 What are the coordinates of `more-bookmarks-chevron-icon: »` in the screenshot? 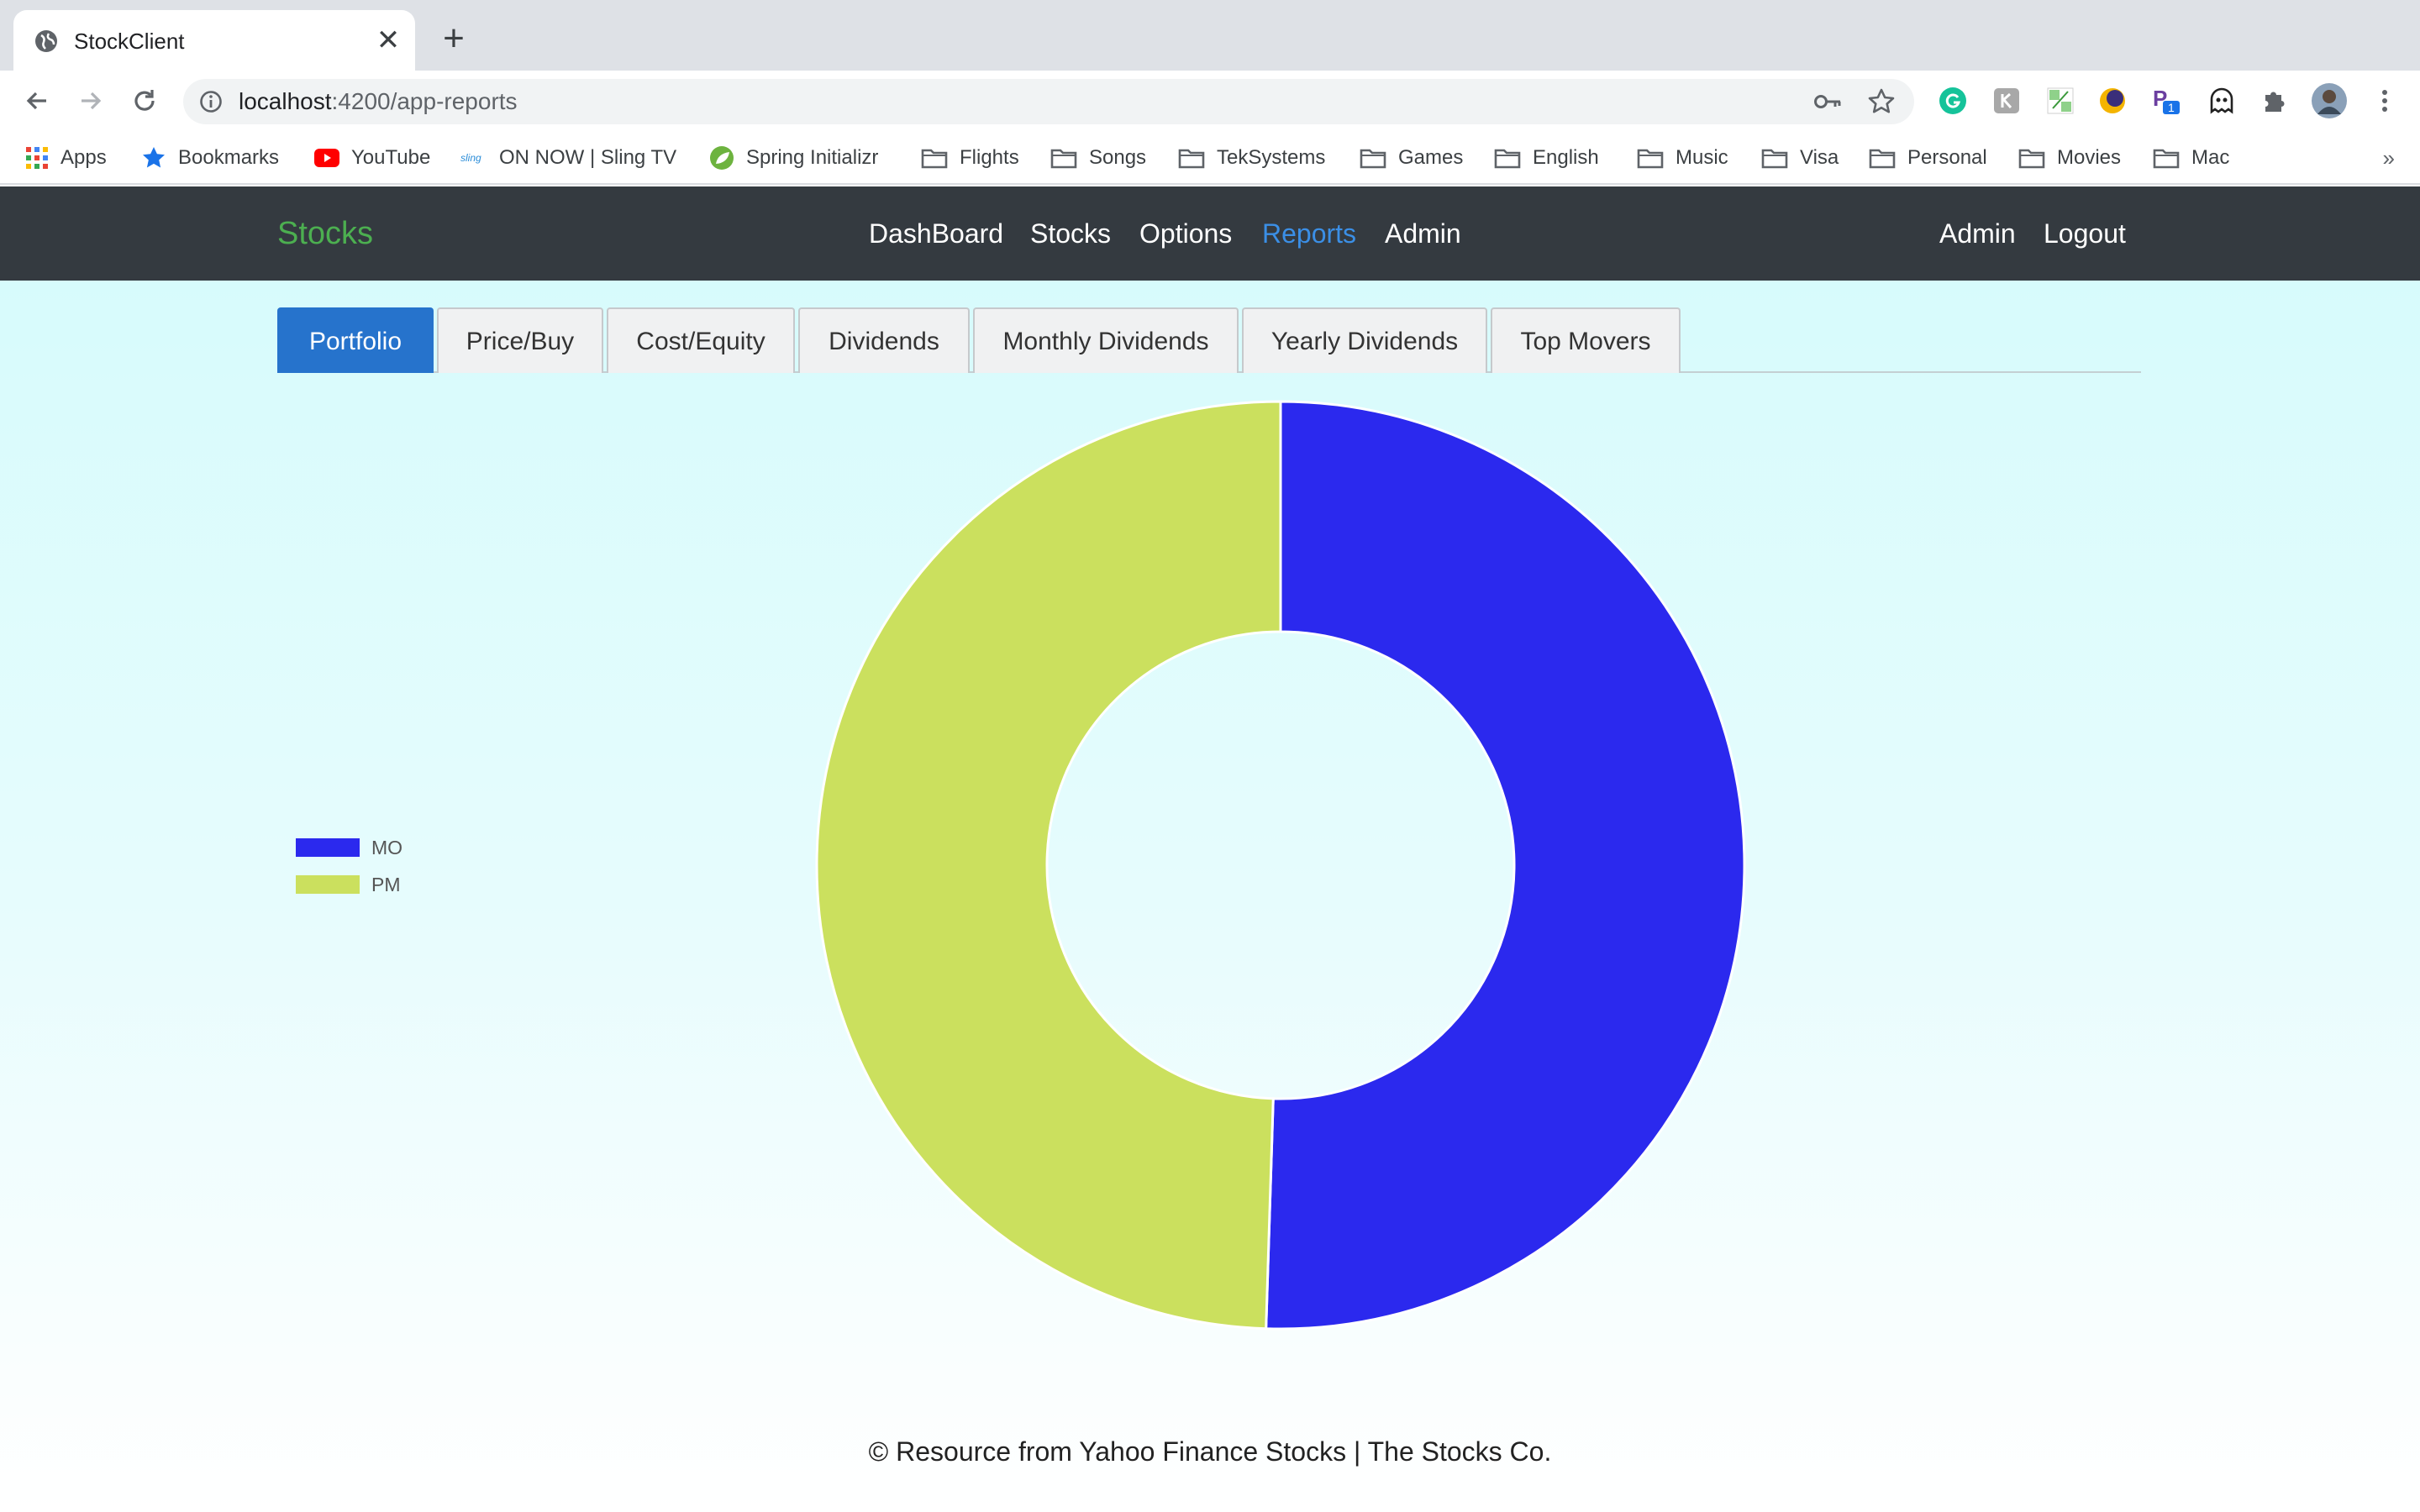 It's located at (2389, 158).